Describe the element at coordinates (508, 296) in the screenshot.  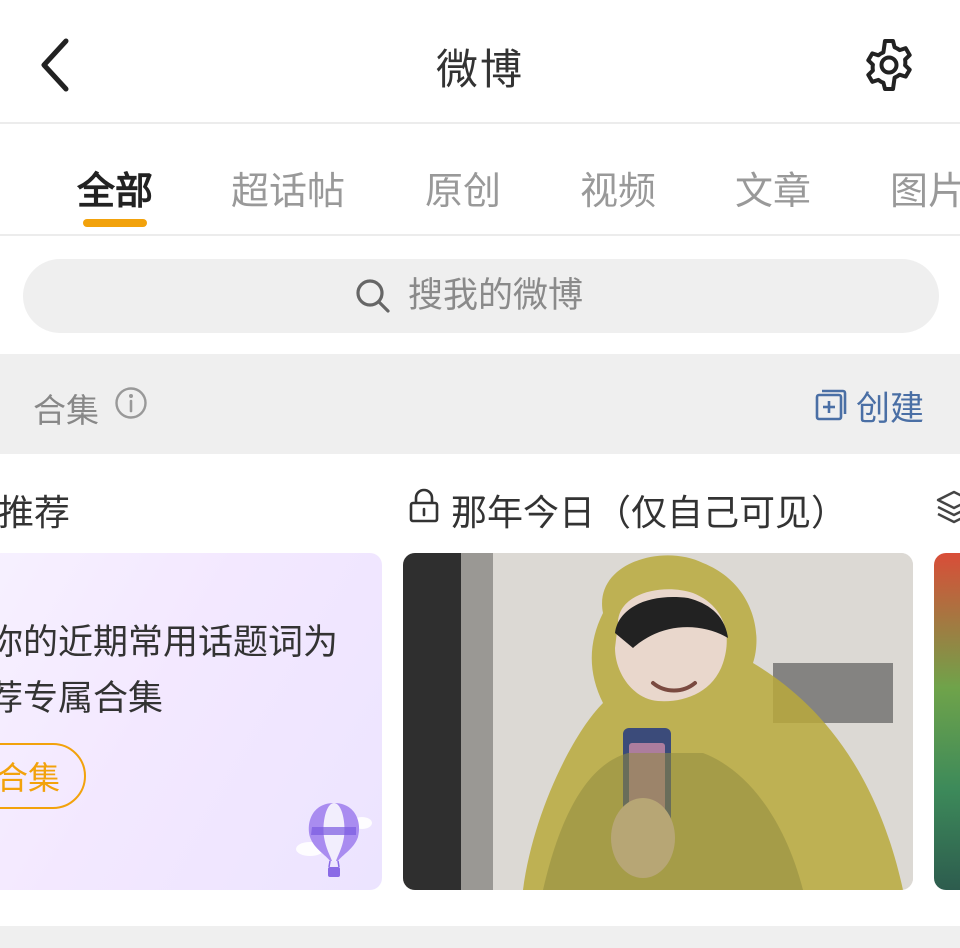
I see `search-input` at that location.